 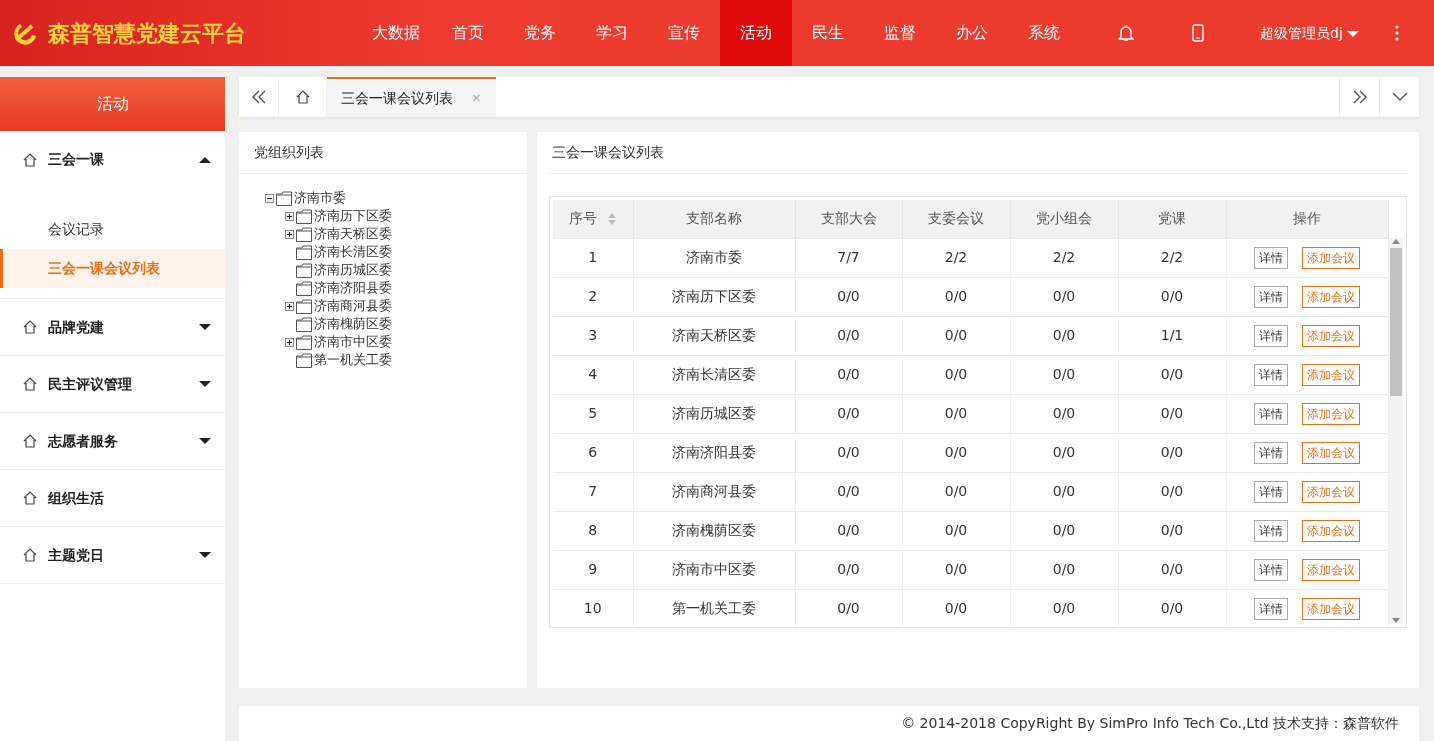 I want to click on nav-tab: 活动, so click(x=756, y=33).